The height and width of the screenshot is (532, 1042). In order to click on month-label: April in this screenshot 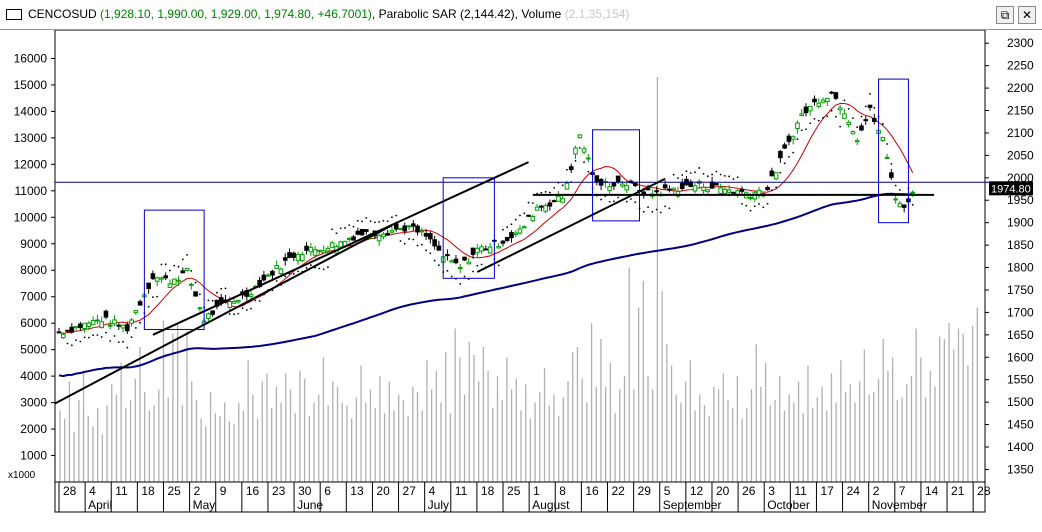, I will do `click(100, 505)`.